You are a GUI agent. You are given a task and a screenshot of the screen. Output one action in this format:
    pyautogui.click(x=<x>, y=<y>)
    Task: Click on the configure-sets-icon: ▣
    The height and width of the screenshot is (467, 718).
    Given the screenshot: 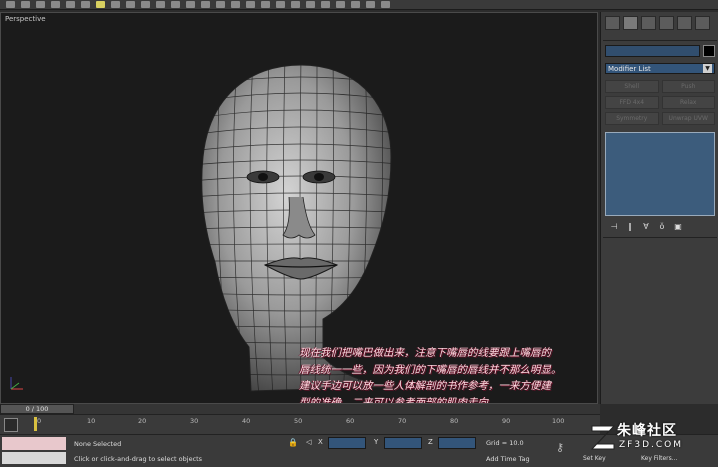 What is the action you would take?
    pyautogui.click(x=678, y=226)
    